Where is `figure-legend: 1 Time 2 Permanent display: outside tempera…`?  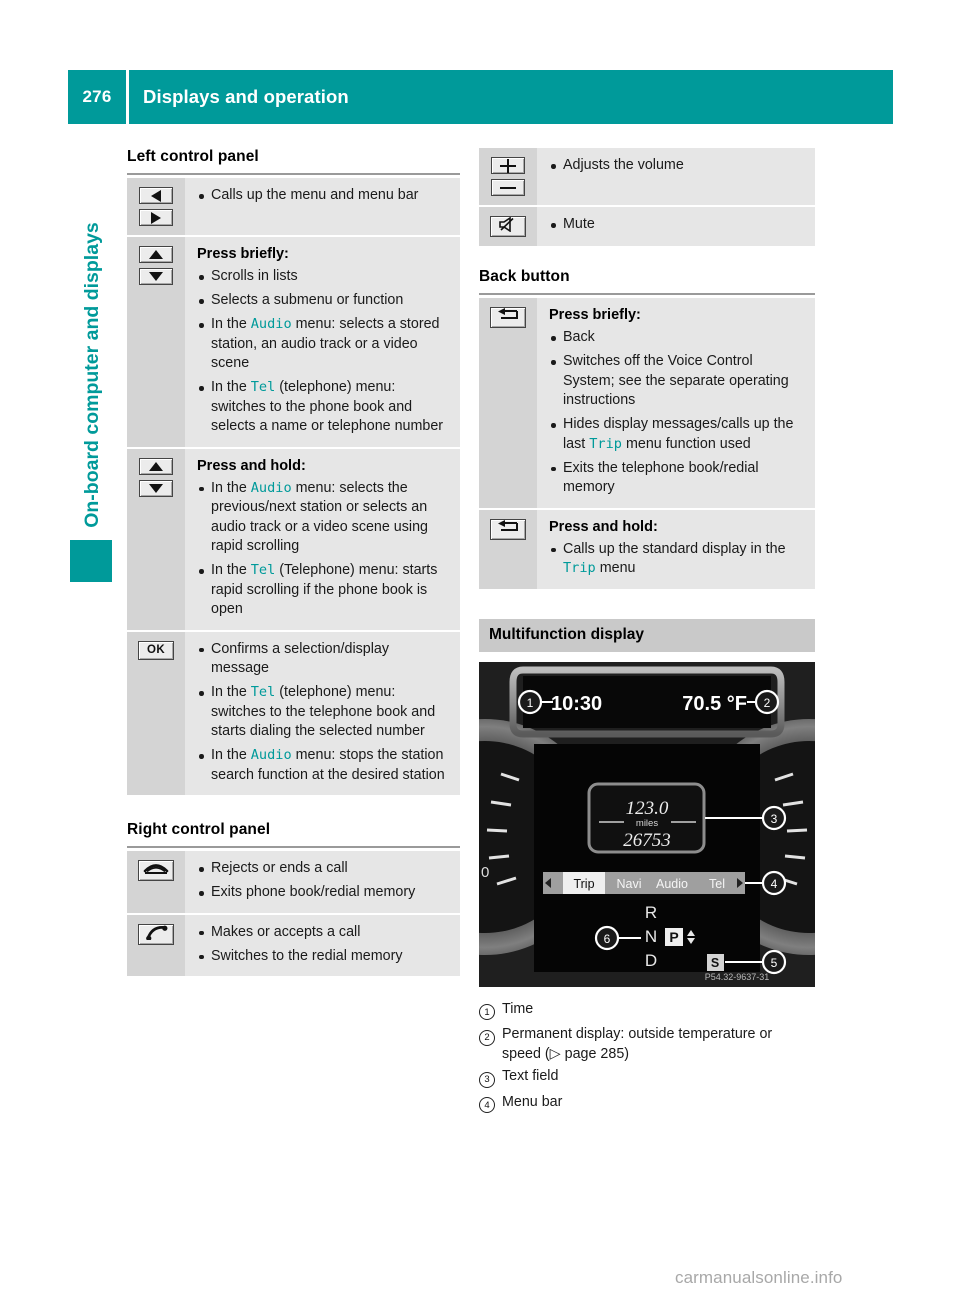 figure-legend: 1 Time 2 Permanent display: outside tempera… is located at coordinates (647, 1058).